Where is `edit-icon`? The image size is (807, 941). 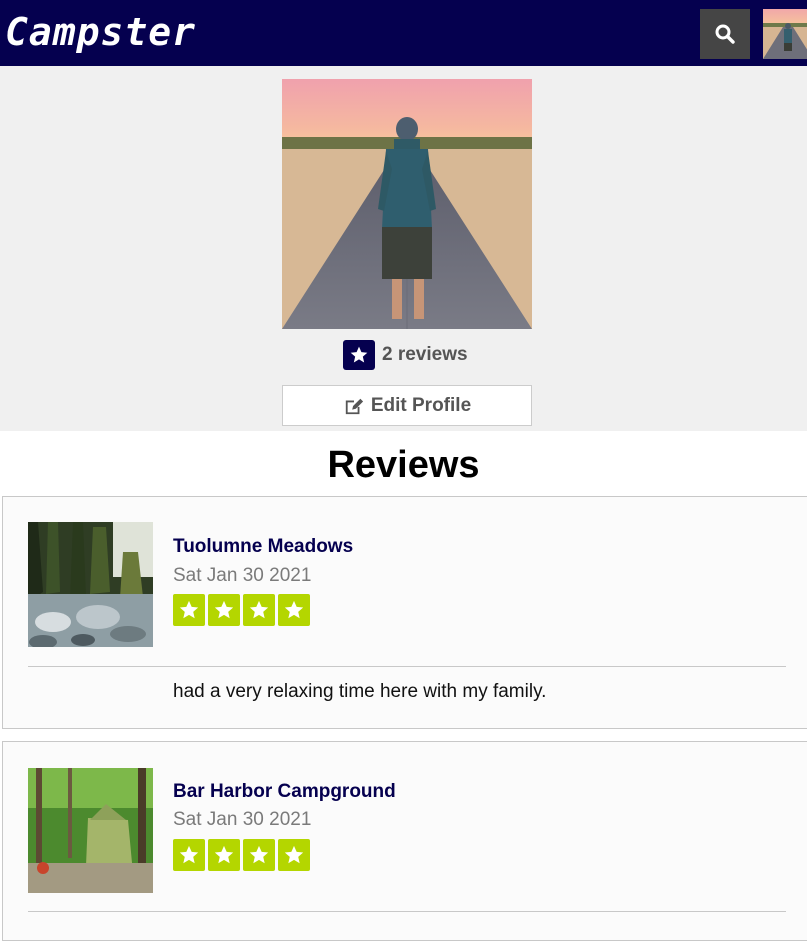
edit-icon is located at coordinates (354, 406).